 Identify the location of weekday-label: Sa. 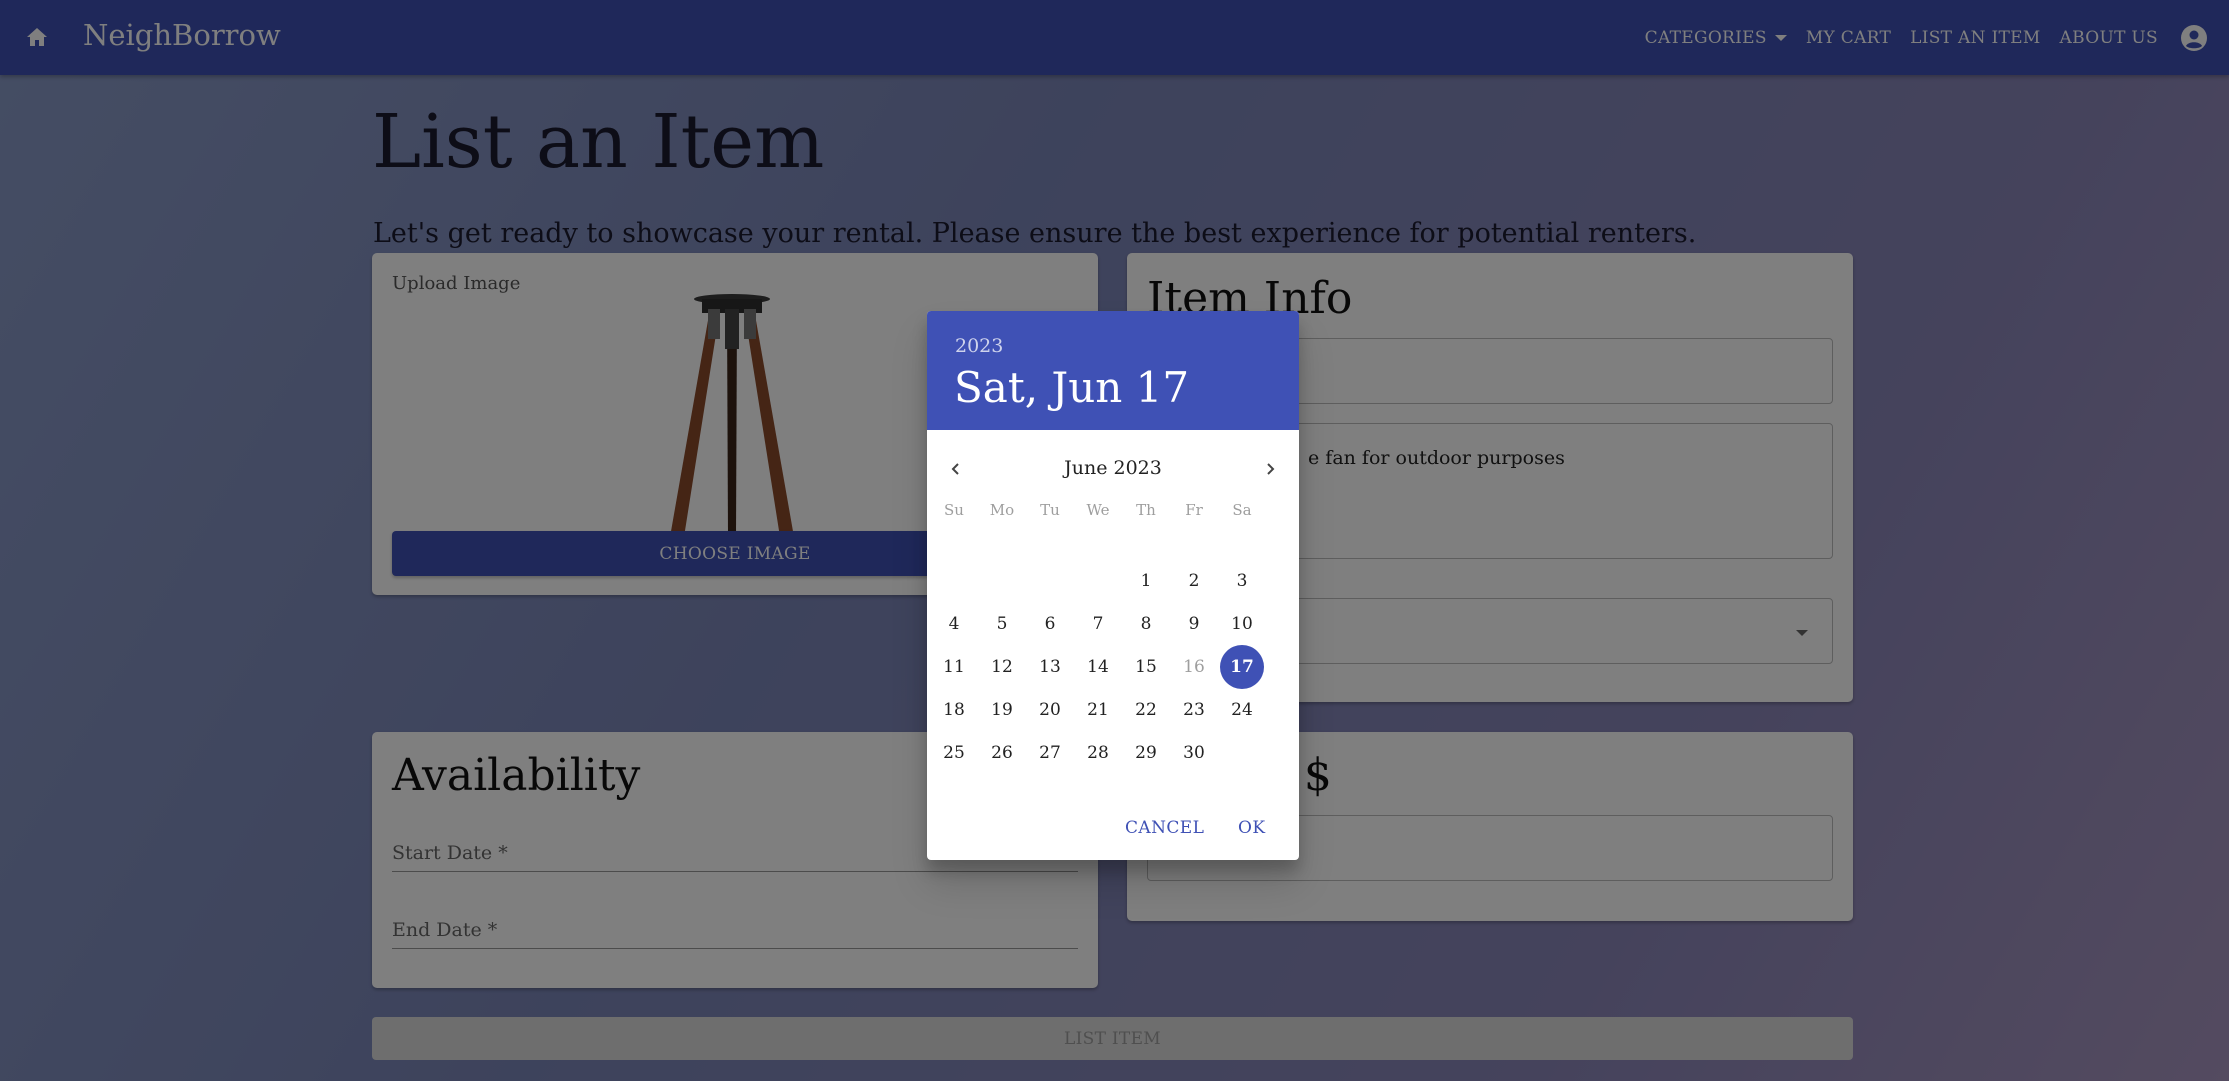
(1242, 510).